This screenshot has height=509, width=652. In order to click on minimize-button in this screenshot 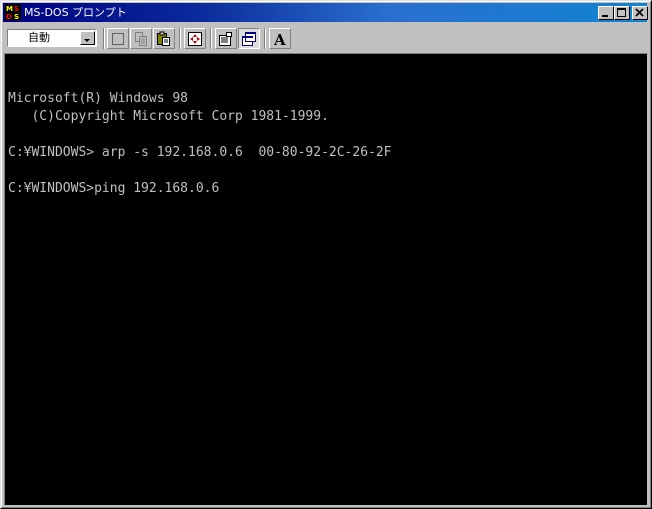, I will do `click(606, 13)`.